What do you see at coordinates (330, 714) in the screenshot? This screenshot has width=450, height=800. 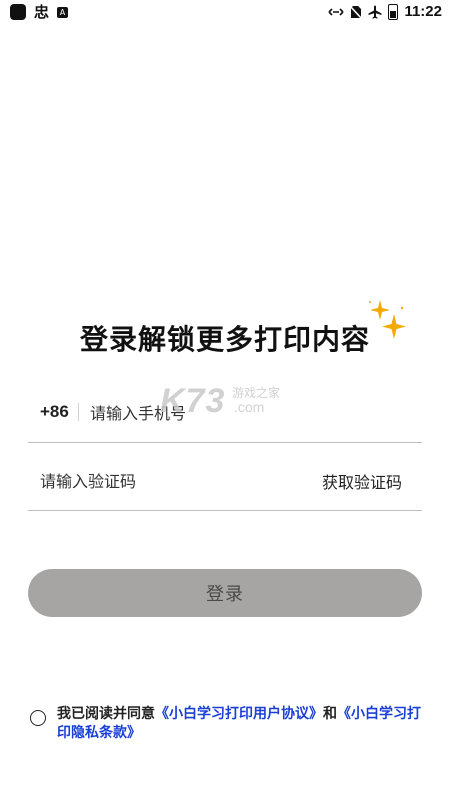 I see `agreement-conjunction: 和` at bounding box center [330, 714].